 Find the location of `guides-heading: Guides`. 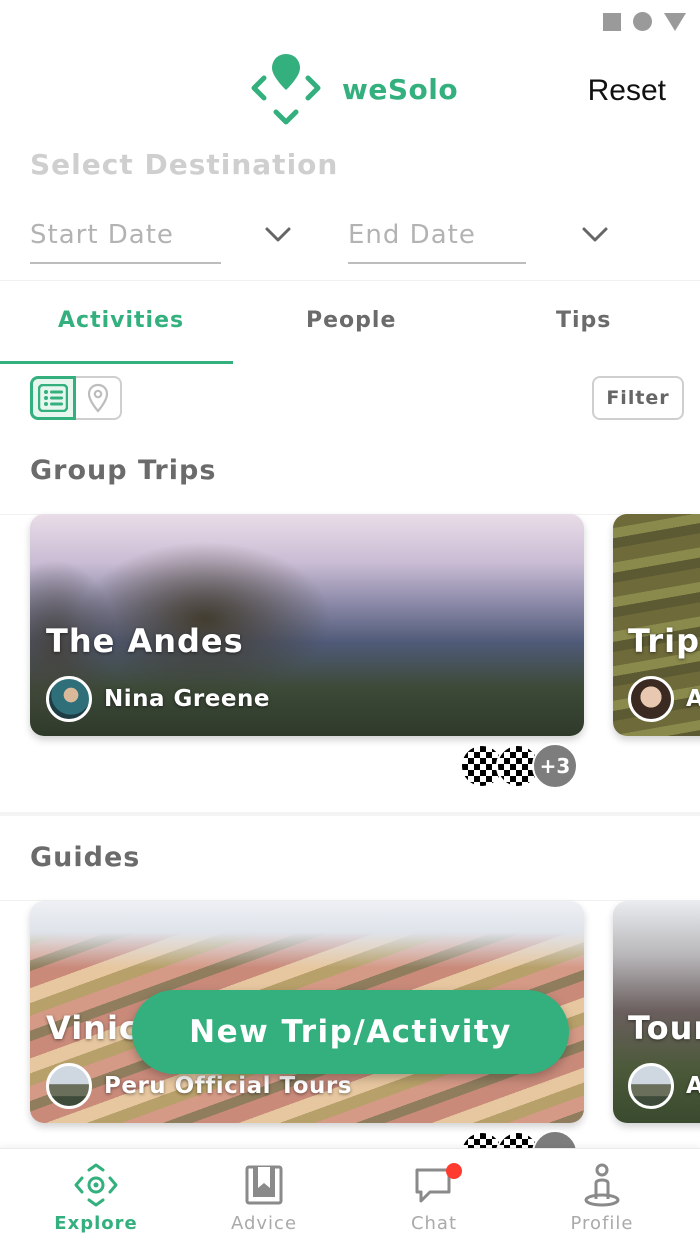

guides-heading: Guides is located at coordinates (85, 857).